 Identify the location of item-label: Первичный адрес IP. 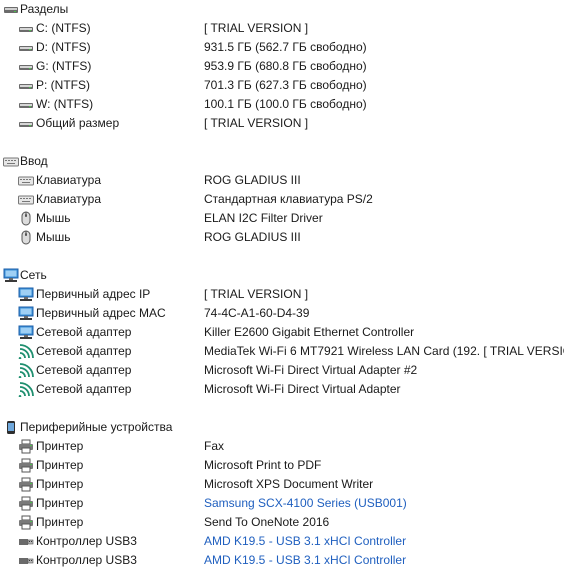
(93, 294).